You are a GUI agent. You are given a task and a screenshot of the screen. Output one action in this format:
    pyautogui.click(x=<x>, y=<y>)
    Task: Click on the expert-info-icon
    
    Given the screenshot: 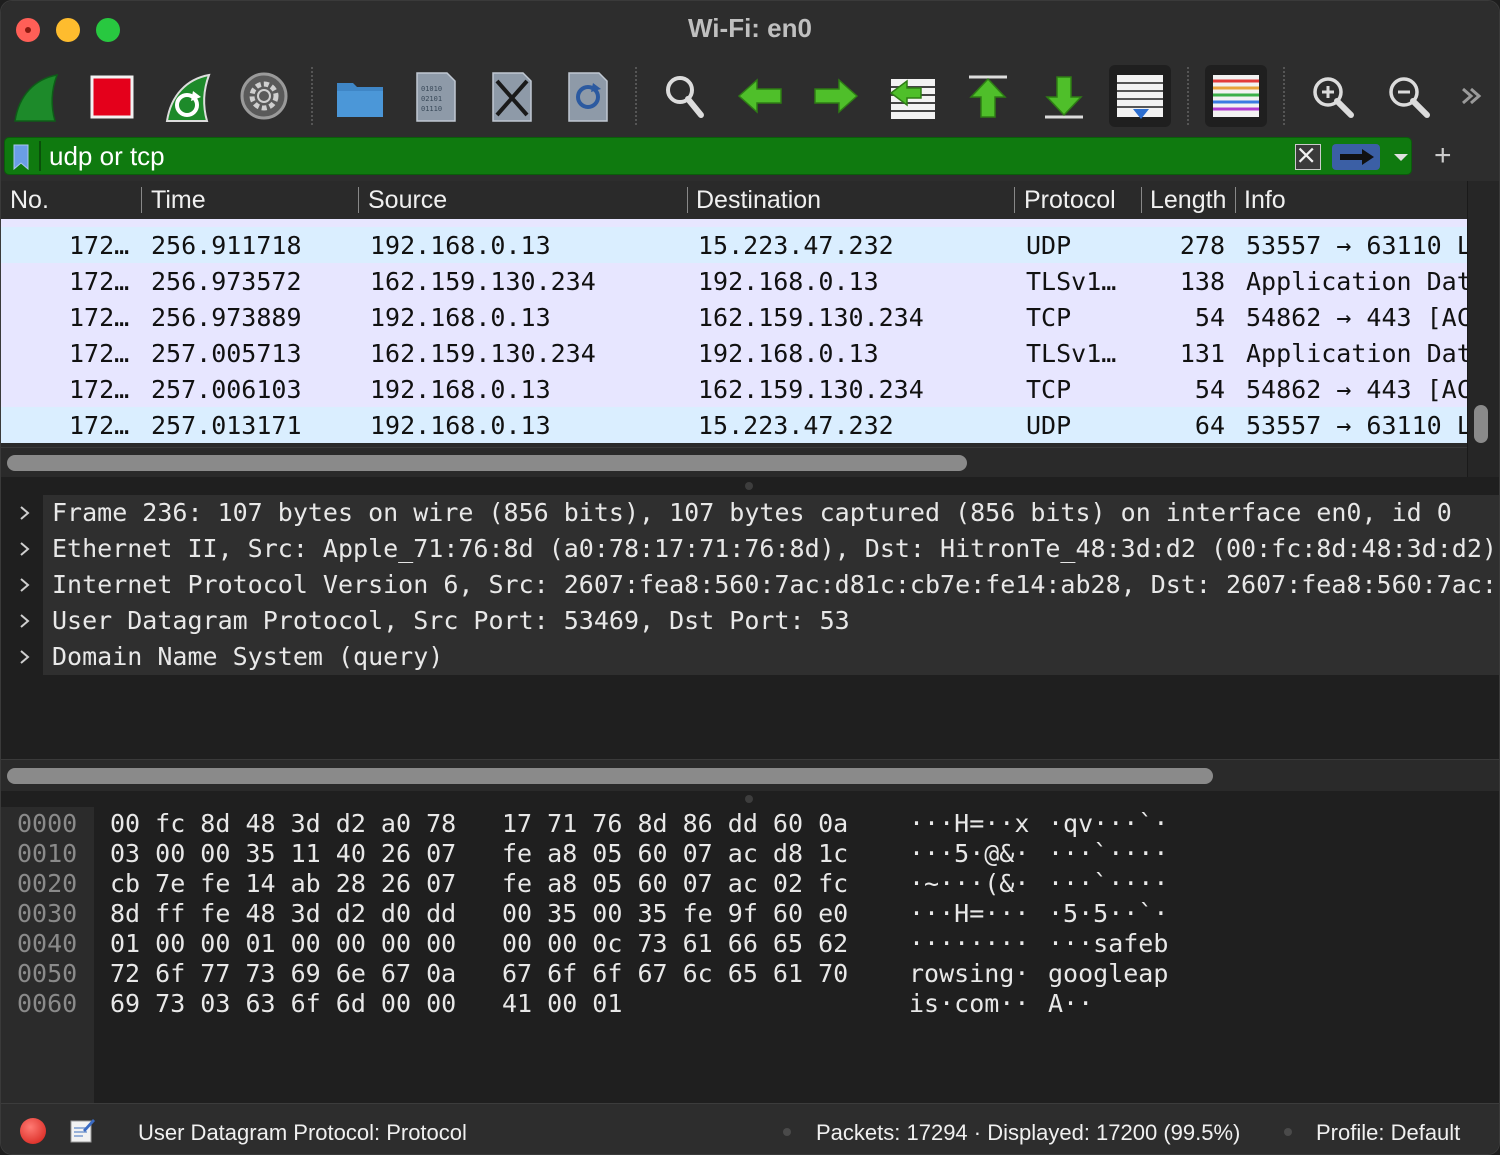 What is the action you would take?
    pyautogui.click(x=33, y=1131)
    